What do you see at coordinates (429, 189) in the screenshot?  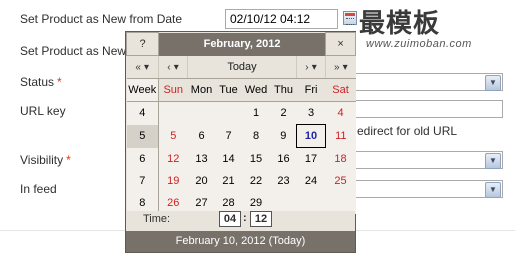 I see `in-feed-select: ▼` at bounding box center [429, 189].